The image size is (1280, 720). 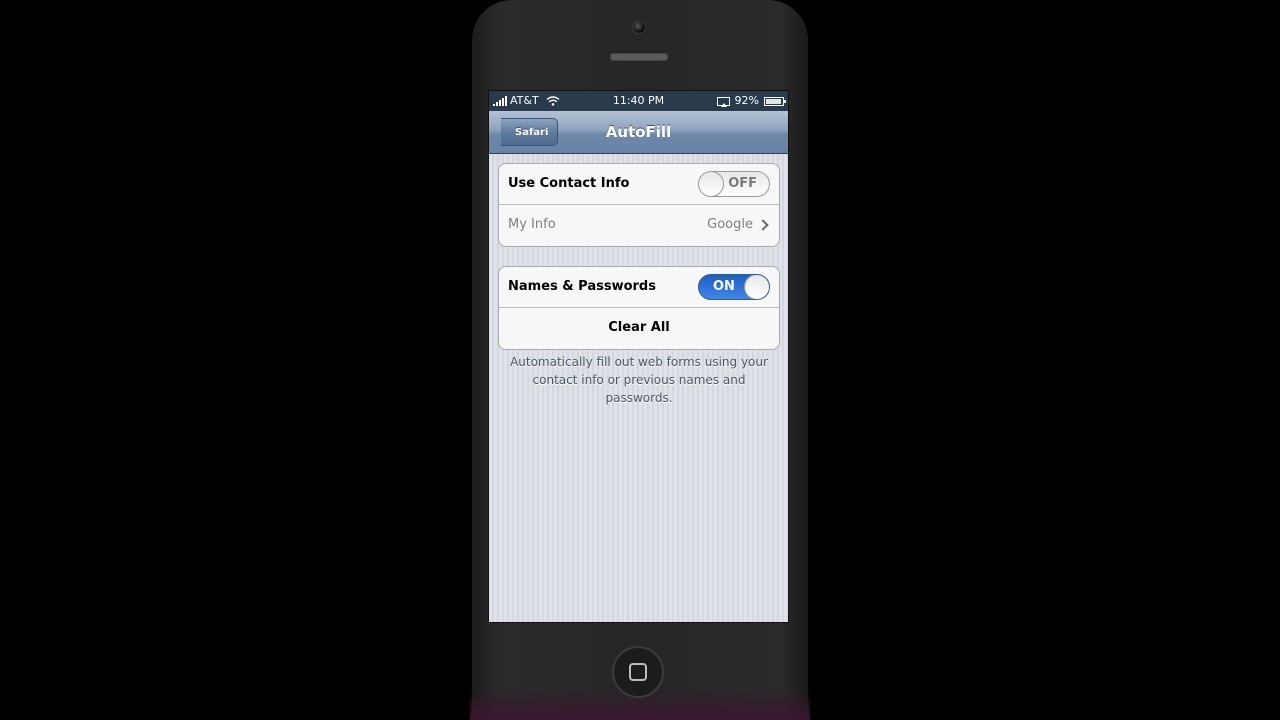 I want to click on back-button-safari: Safari, so click(x=530, y=132).